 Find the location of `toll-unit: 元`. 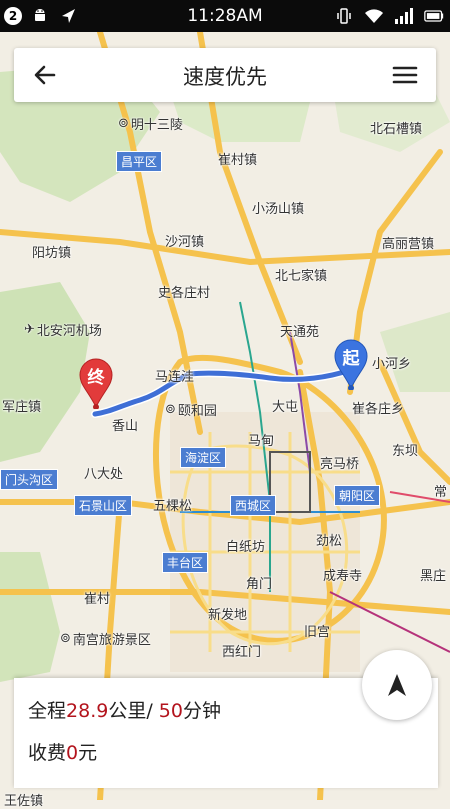

toll-unit: 元 is located at coordinates (88, 753).